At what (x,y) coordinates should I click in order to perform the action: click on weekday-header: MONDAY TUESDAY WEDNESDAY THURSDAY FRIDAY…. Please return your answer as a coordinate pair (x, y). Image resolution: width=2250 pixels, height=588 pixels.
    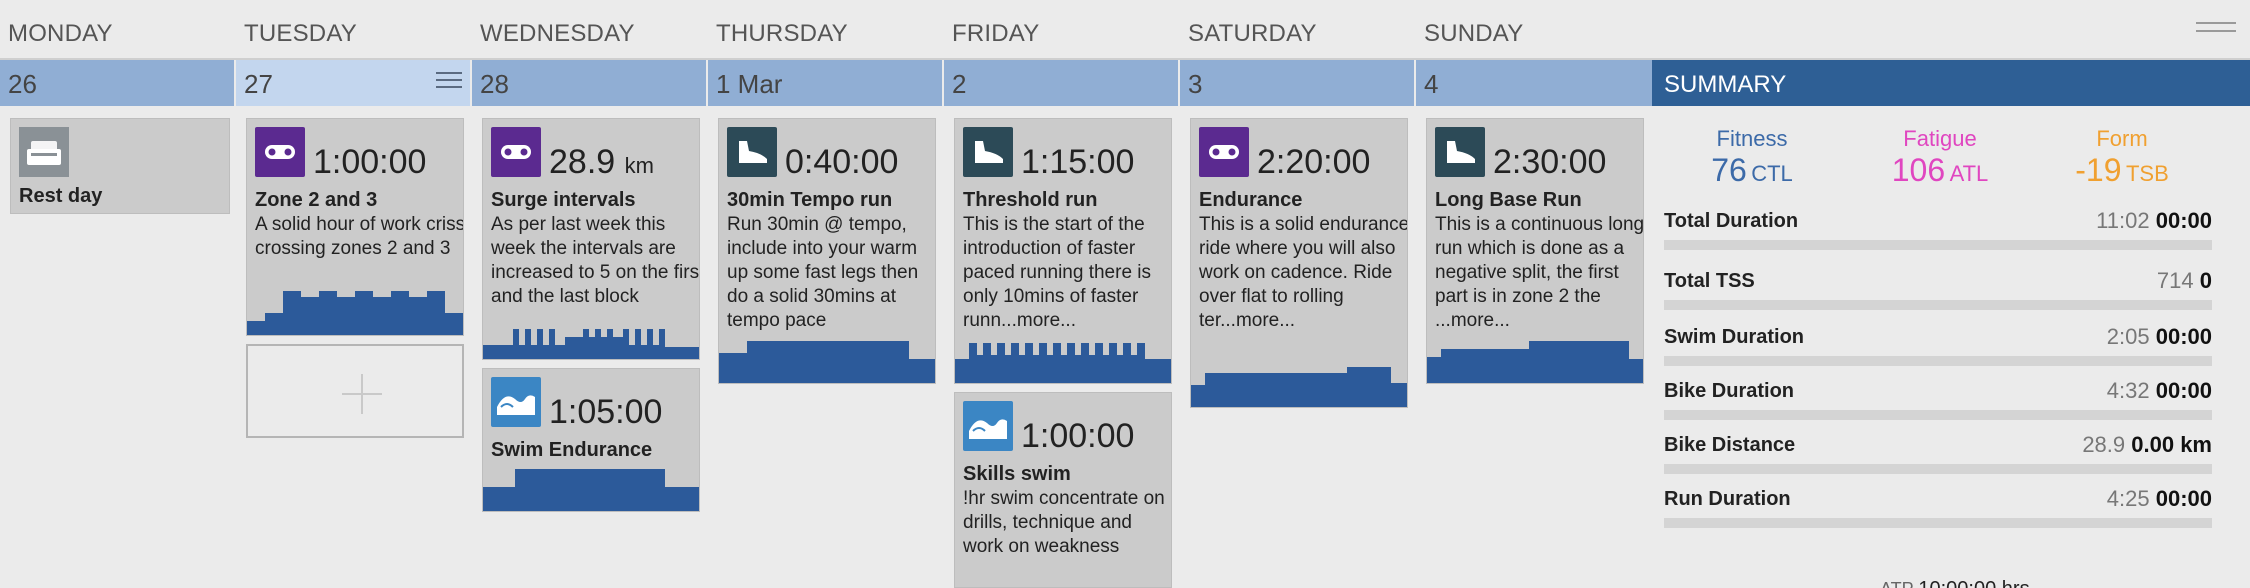
    Looking at the image, I should click on (1125, 30).